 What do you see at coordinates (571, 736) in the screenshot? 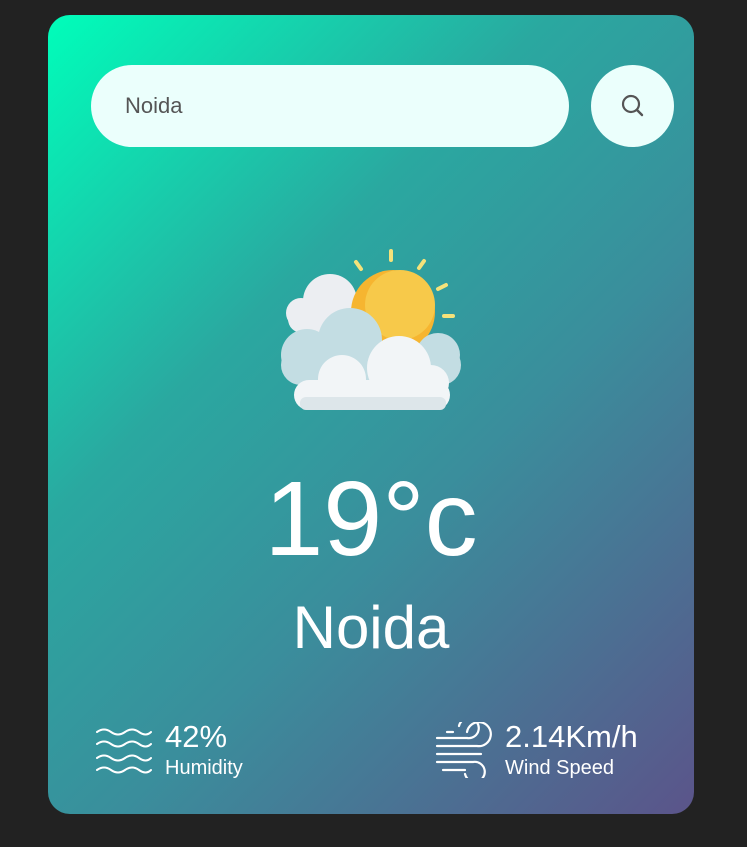
I see `wind-speed-value: 2.14Km/h` at bounding box center [571, 736].